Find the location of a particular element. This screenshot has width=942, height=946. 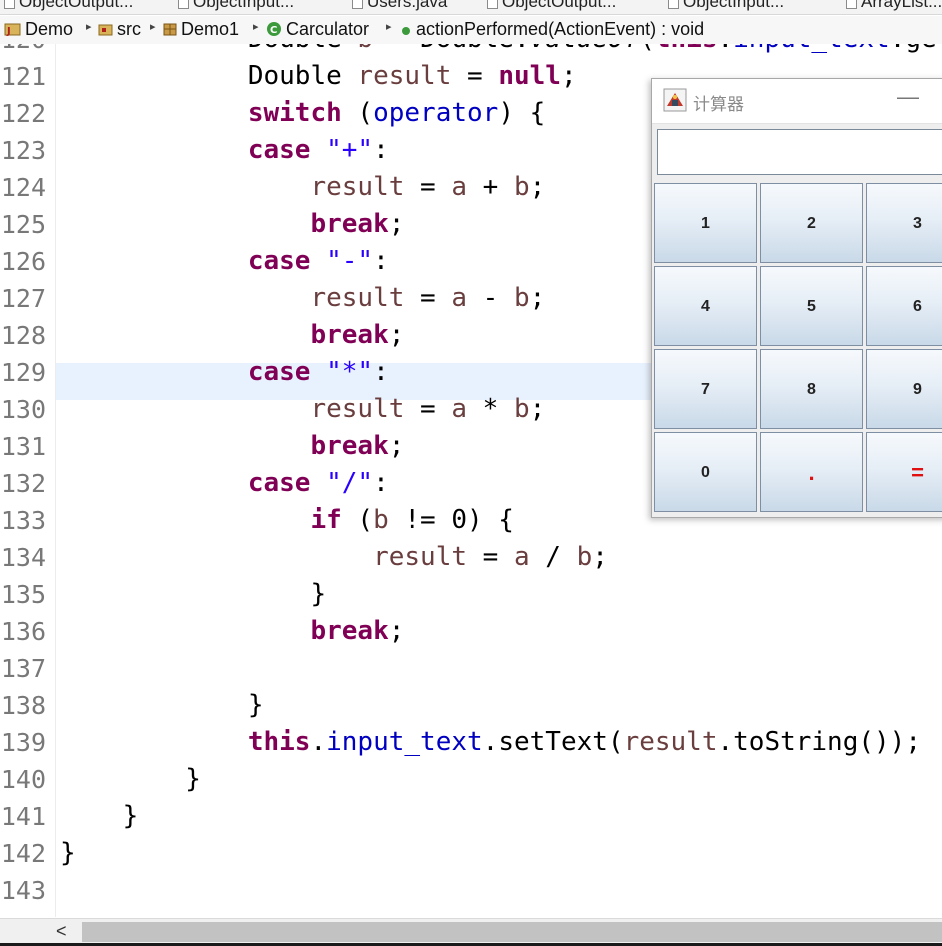

class-icon: C is located at coordinates (274, 29).